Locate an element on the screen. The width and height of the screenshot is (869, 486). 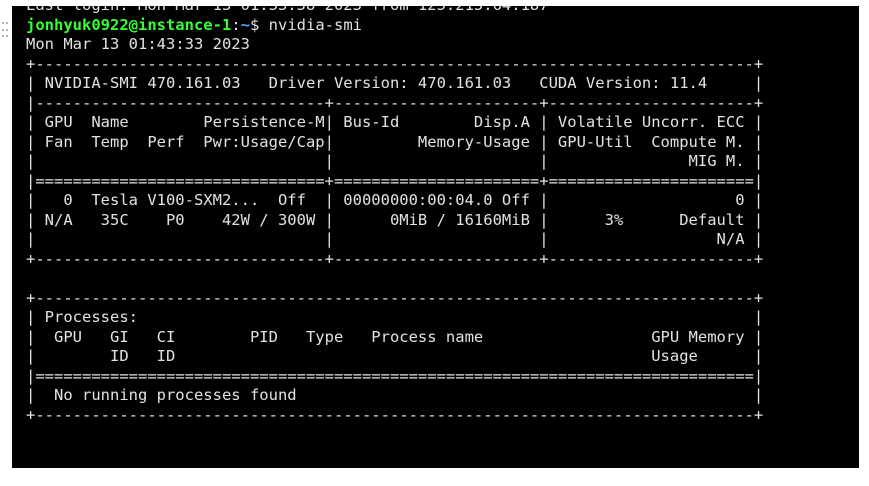
timestamp-line: Mon Mar 13 01:43:33 2023 is located at coordinates (138, 44).